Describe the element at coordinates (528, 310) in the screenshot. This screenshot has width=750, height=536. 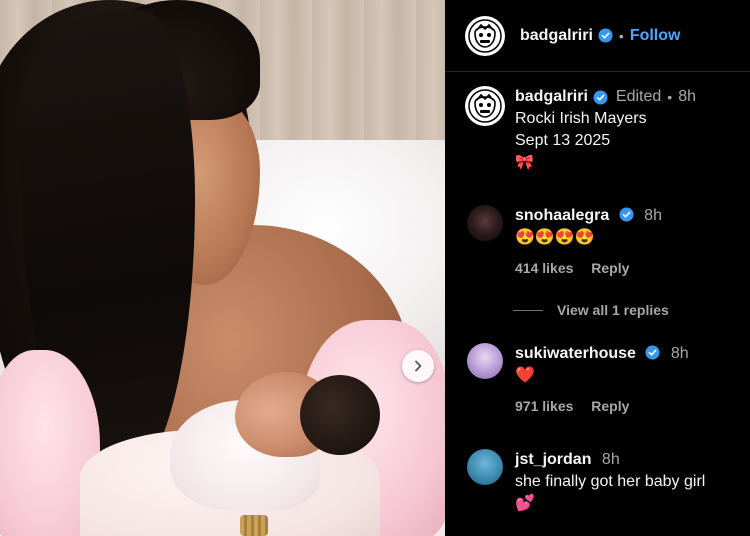
I see `replies-divider` at that location.